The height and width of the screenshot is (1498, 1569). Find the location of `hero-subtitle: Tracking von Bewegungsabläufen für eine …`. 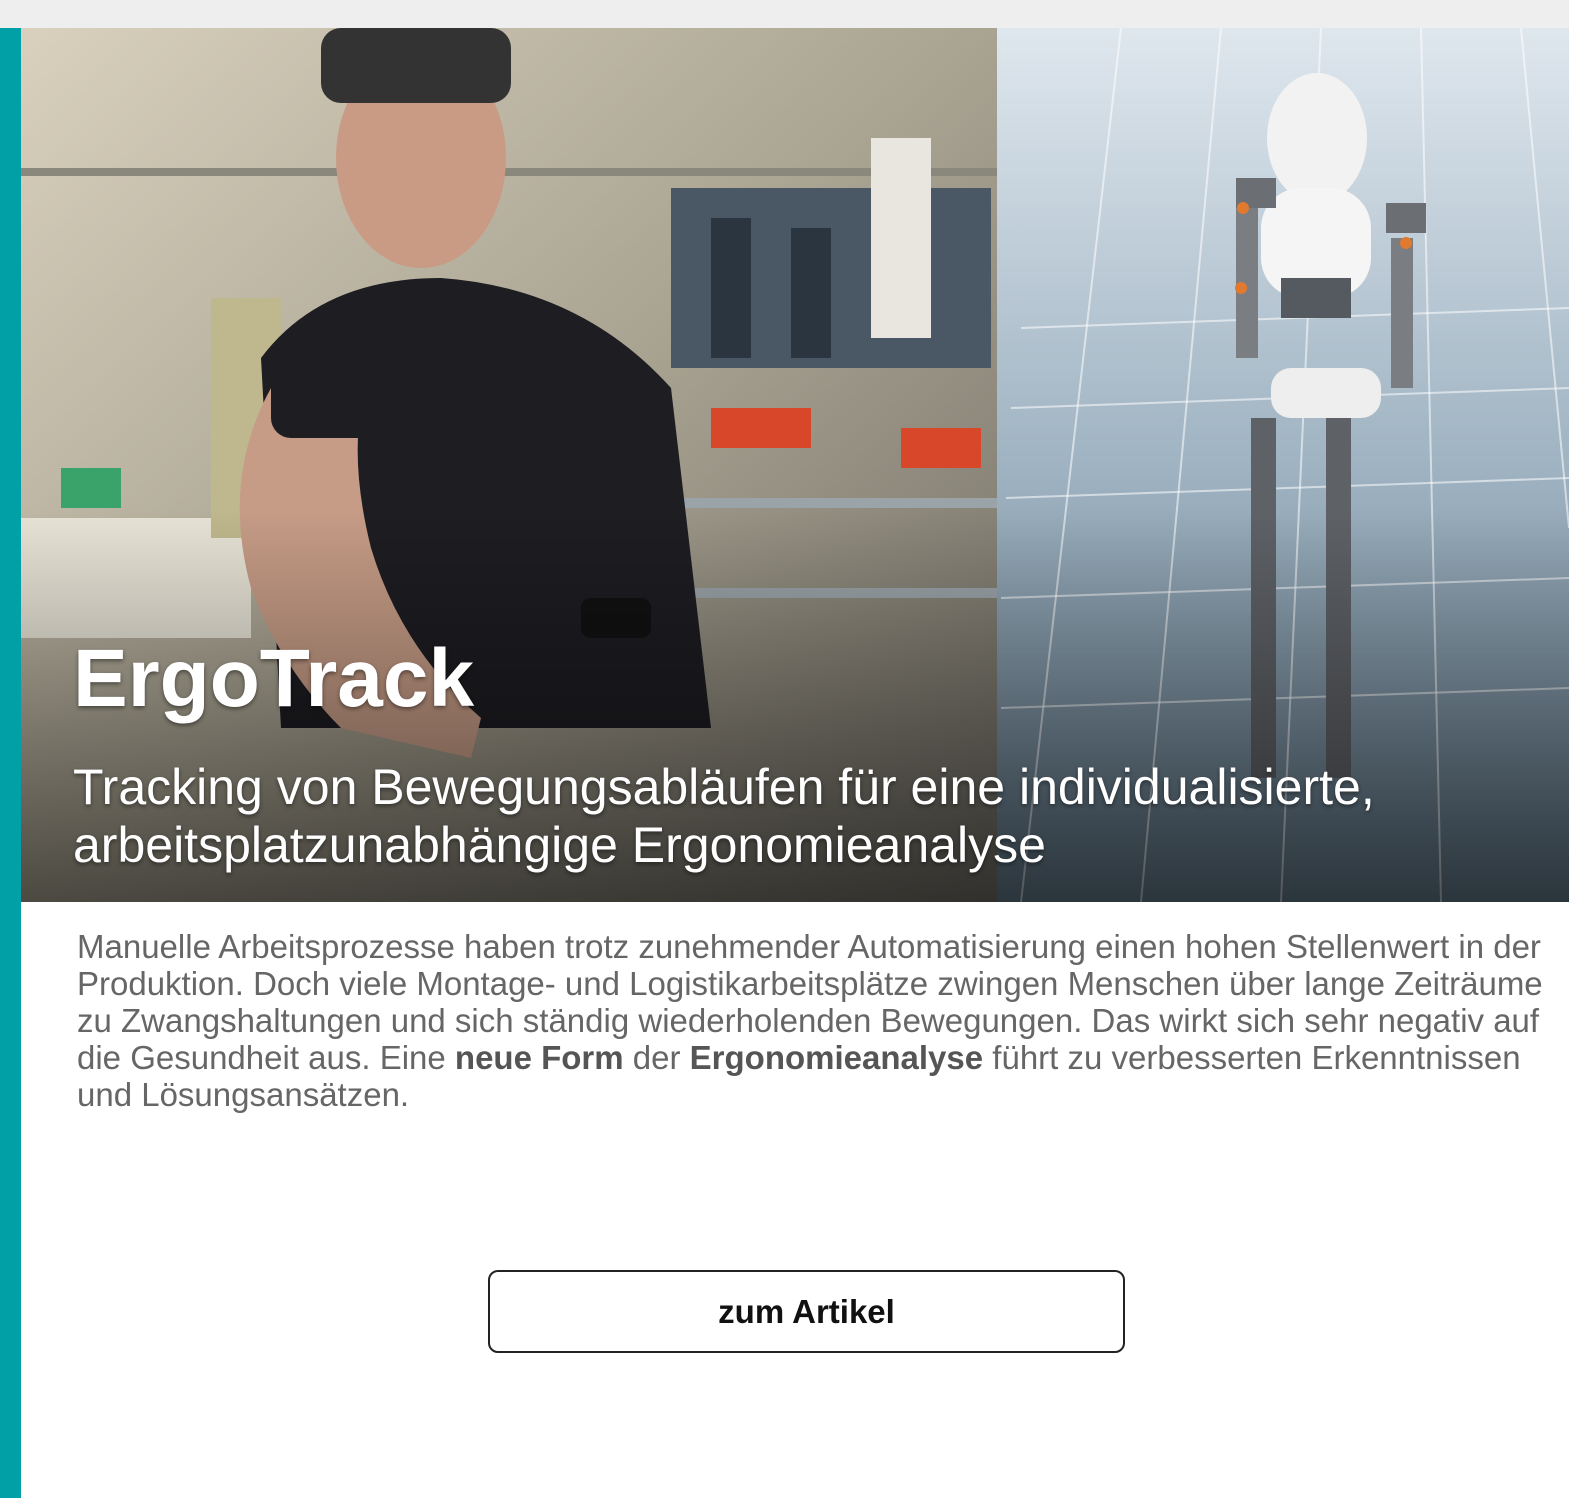

hero-subtitle: Tracking von Bewegungsabläufen für eine … is located at coordinates (818, 816).